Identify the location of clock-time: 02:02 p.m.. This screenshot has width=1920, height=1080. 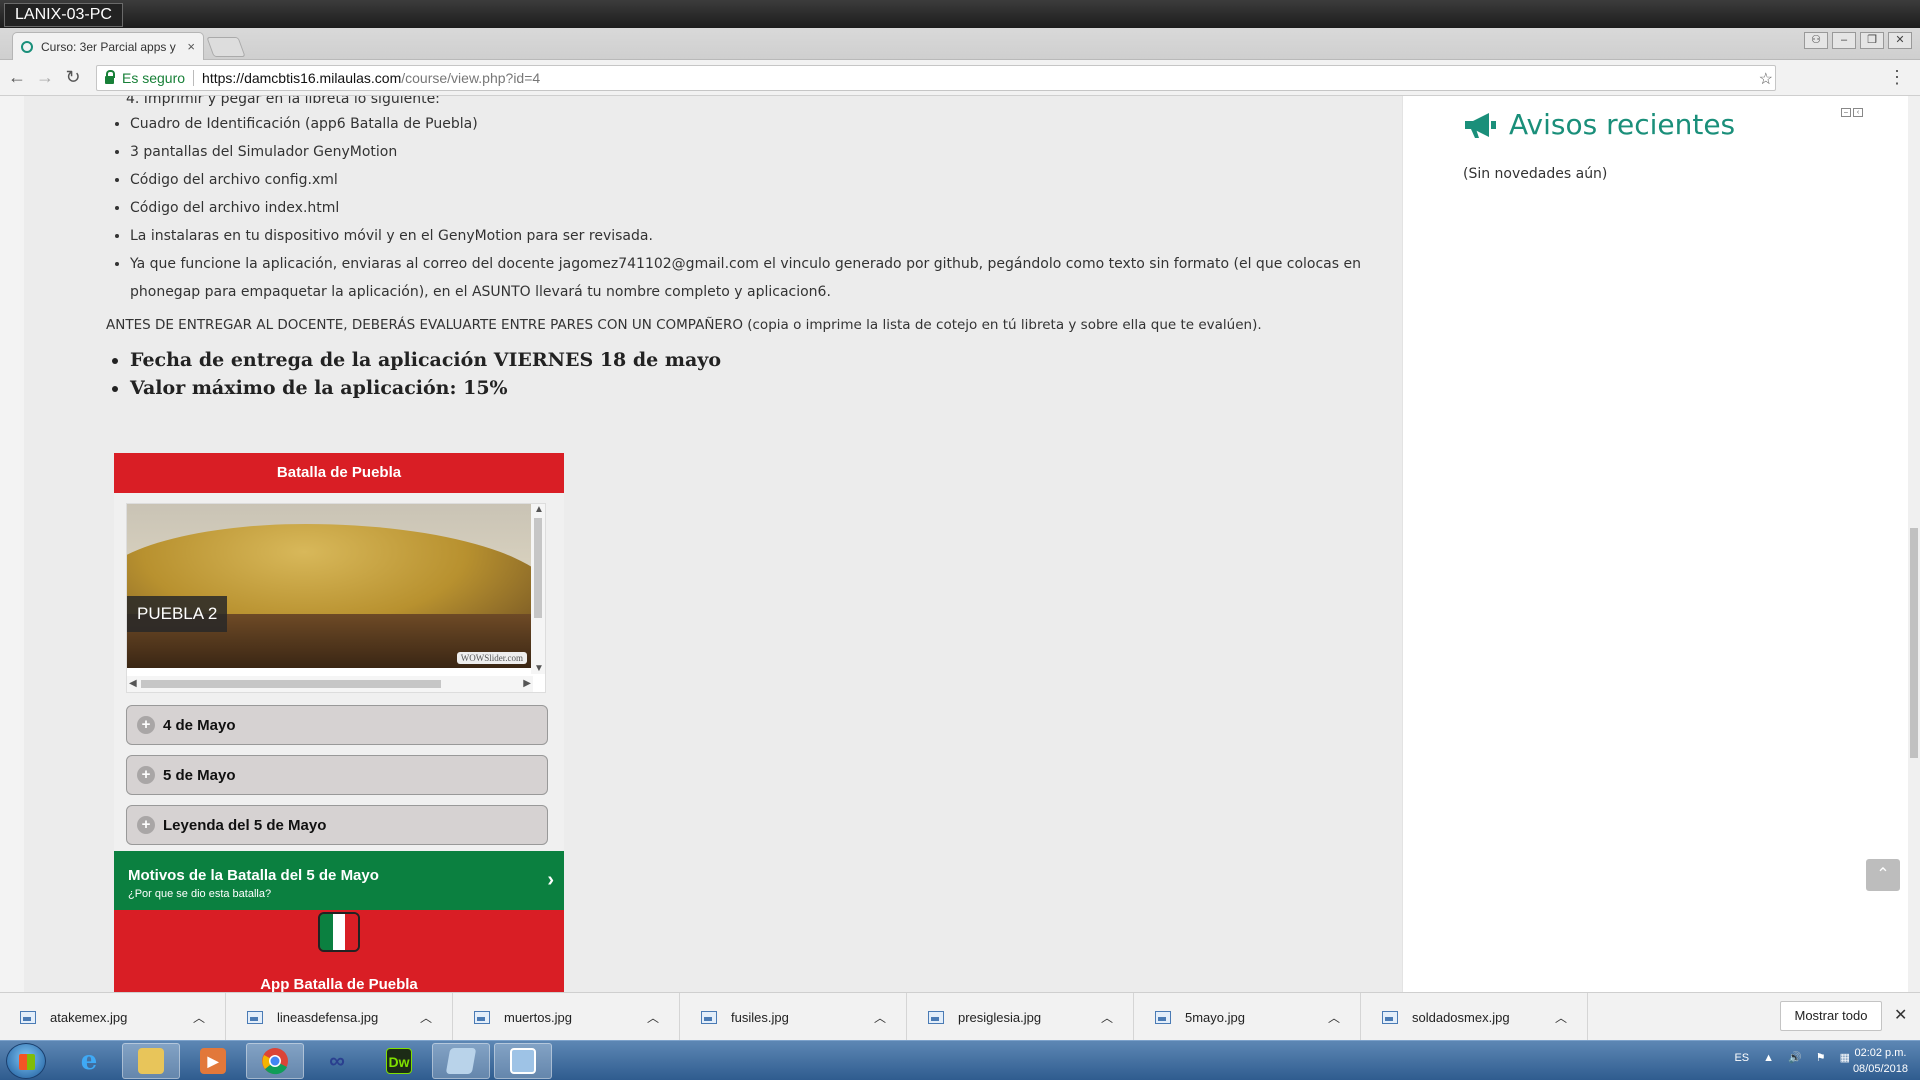
(1880, 1053).